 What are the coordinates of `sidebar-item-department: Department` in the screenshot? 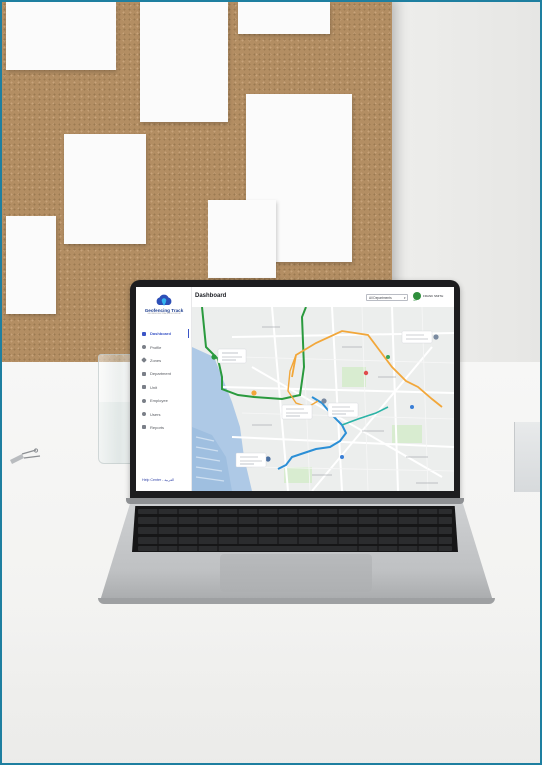 It's located at (164, 373).